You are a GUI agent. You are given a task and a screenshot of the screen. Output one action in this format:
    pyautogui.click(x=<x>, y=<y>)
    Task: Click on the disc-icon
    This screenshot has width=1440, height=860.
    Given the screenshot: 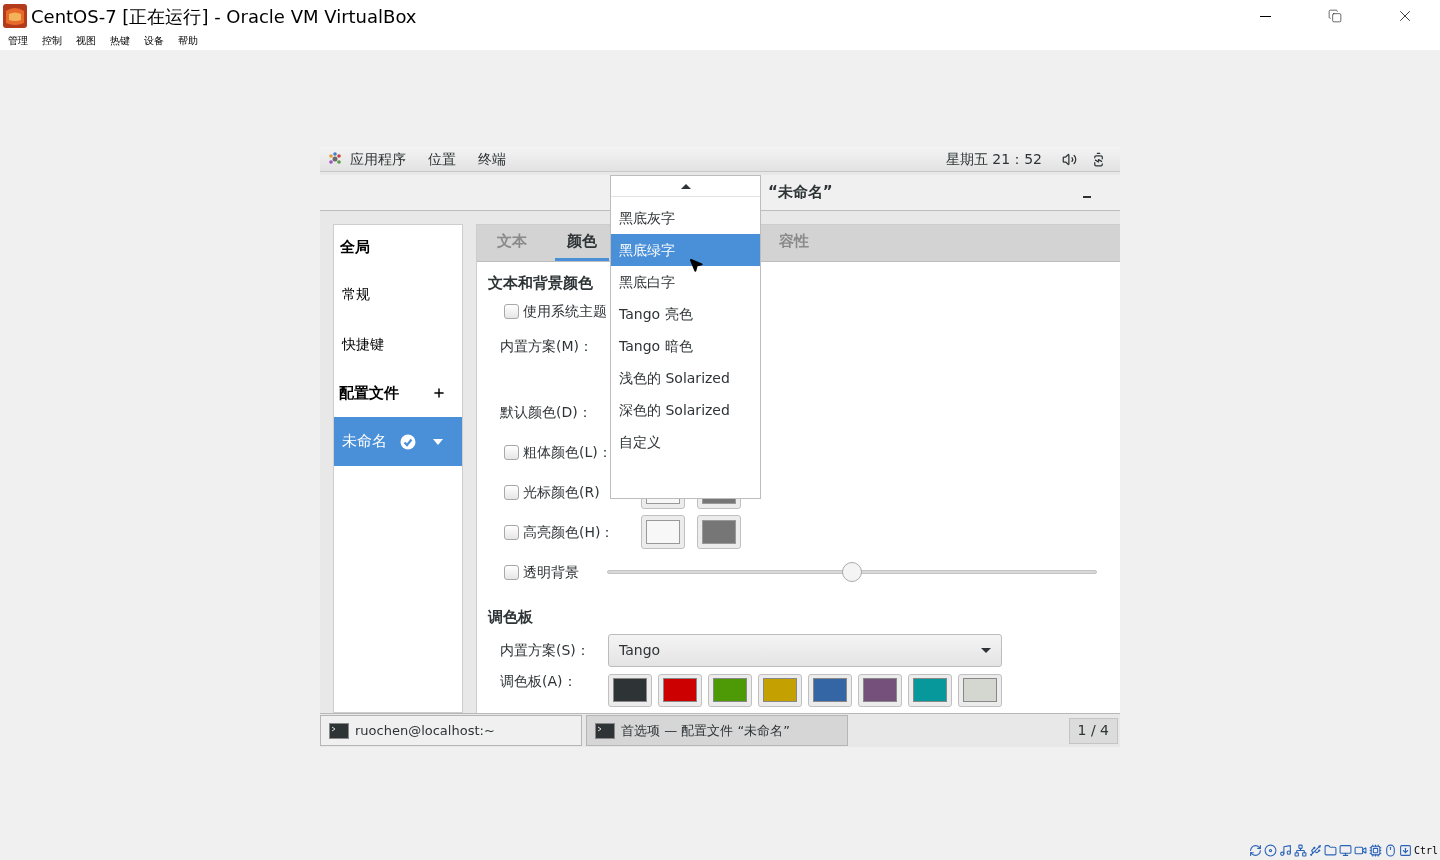 What is the action you would take?
    pyautogui.click(x=1270, y=850)
    